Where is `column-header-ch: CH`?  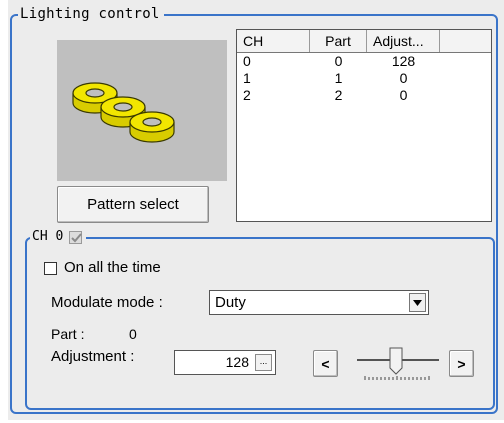
column-header-ch: CH is located at coordinates (273, 41).